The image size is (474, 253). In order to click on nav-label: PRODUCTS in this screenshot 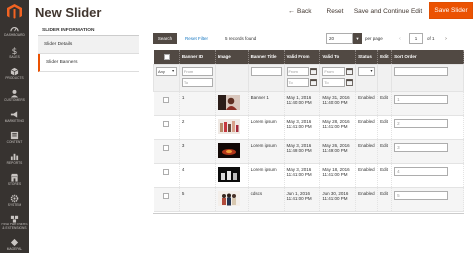, I will do `click(14, 78)`.